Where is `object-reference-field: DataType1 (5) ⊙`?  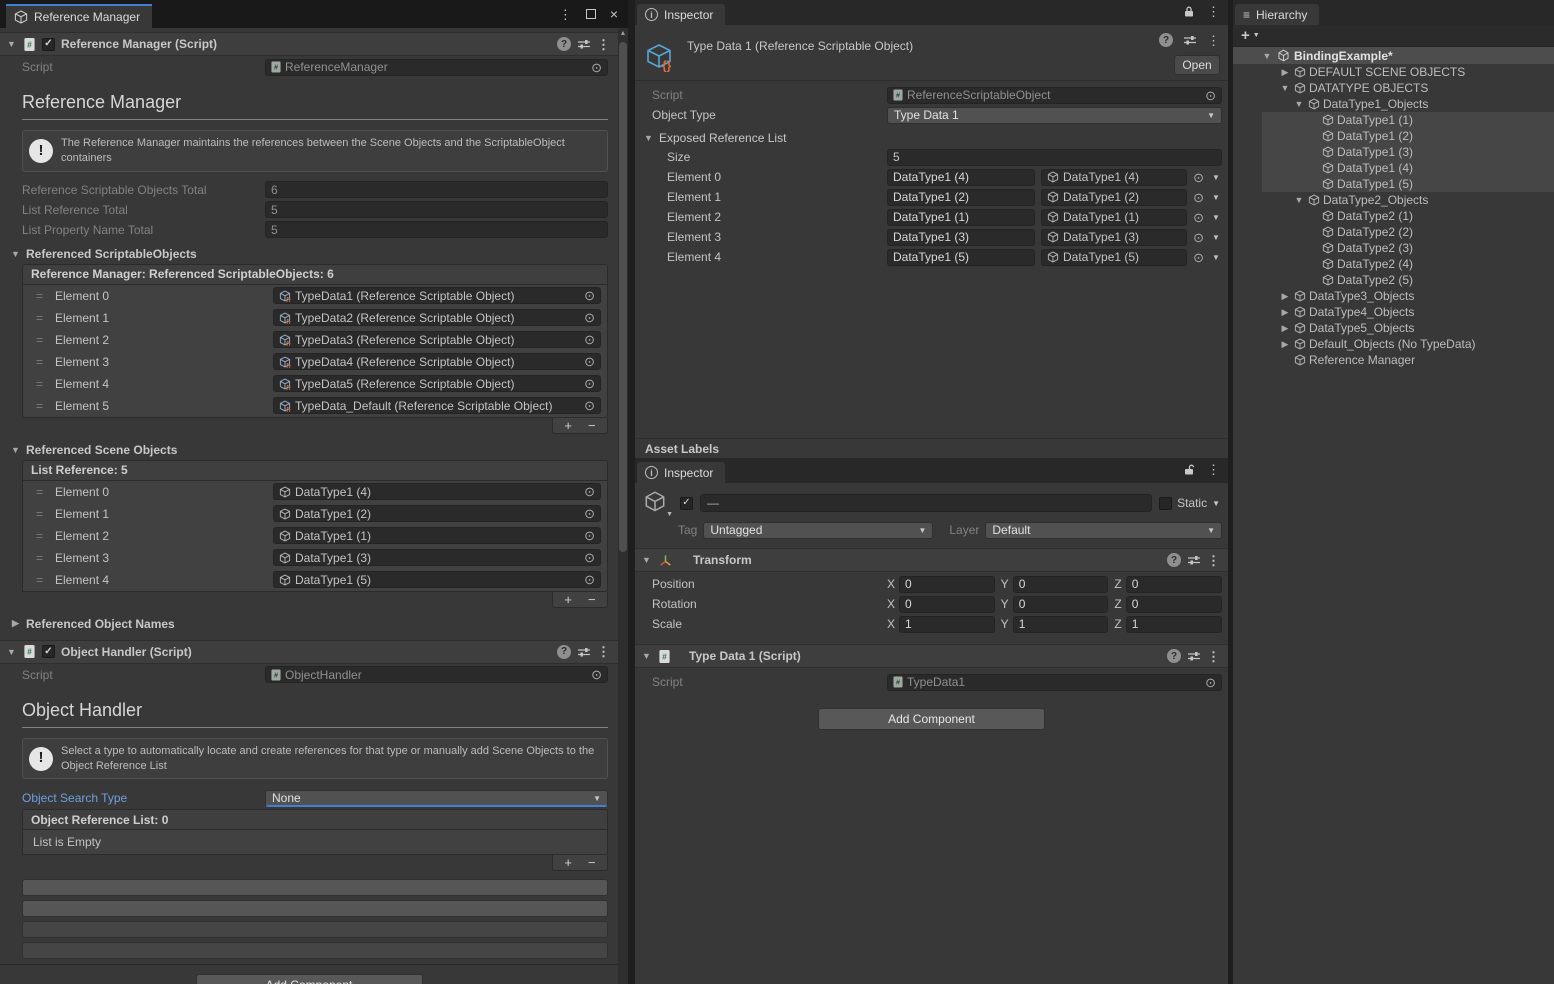 object-reference-field: DataType1 (5) ⊙ is located at coordinates (437, 580).